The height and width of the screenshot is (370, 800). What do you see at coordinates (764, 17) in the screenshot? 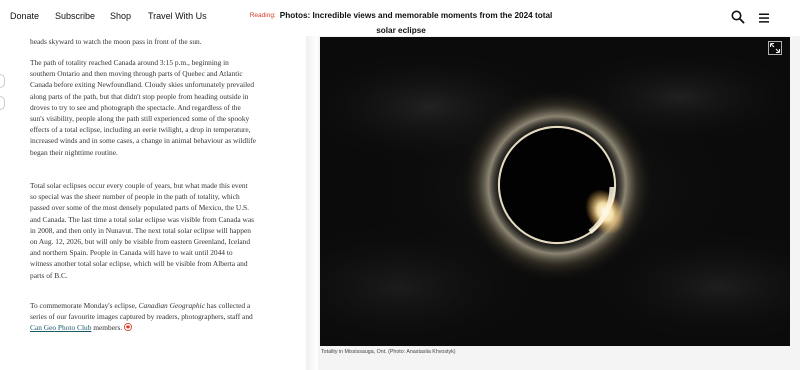
I see `hamburger-menu-icon` at bounding box center [764, 17].